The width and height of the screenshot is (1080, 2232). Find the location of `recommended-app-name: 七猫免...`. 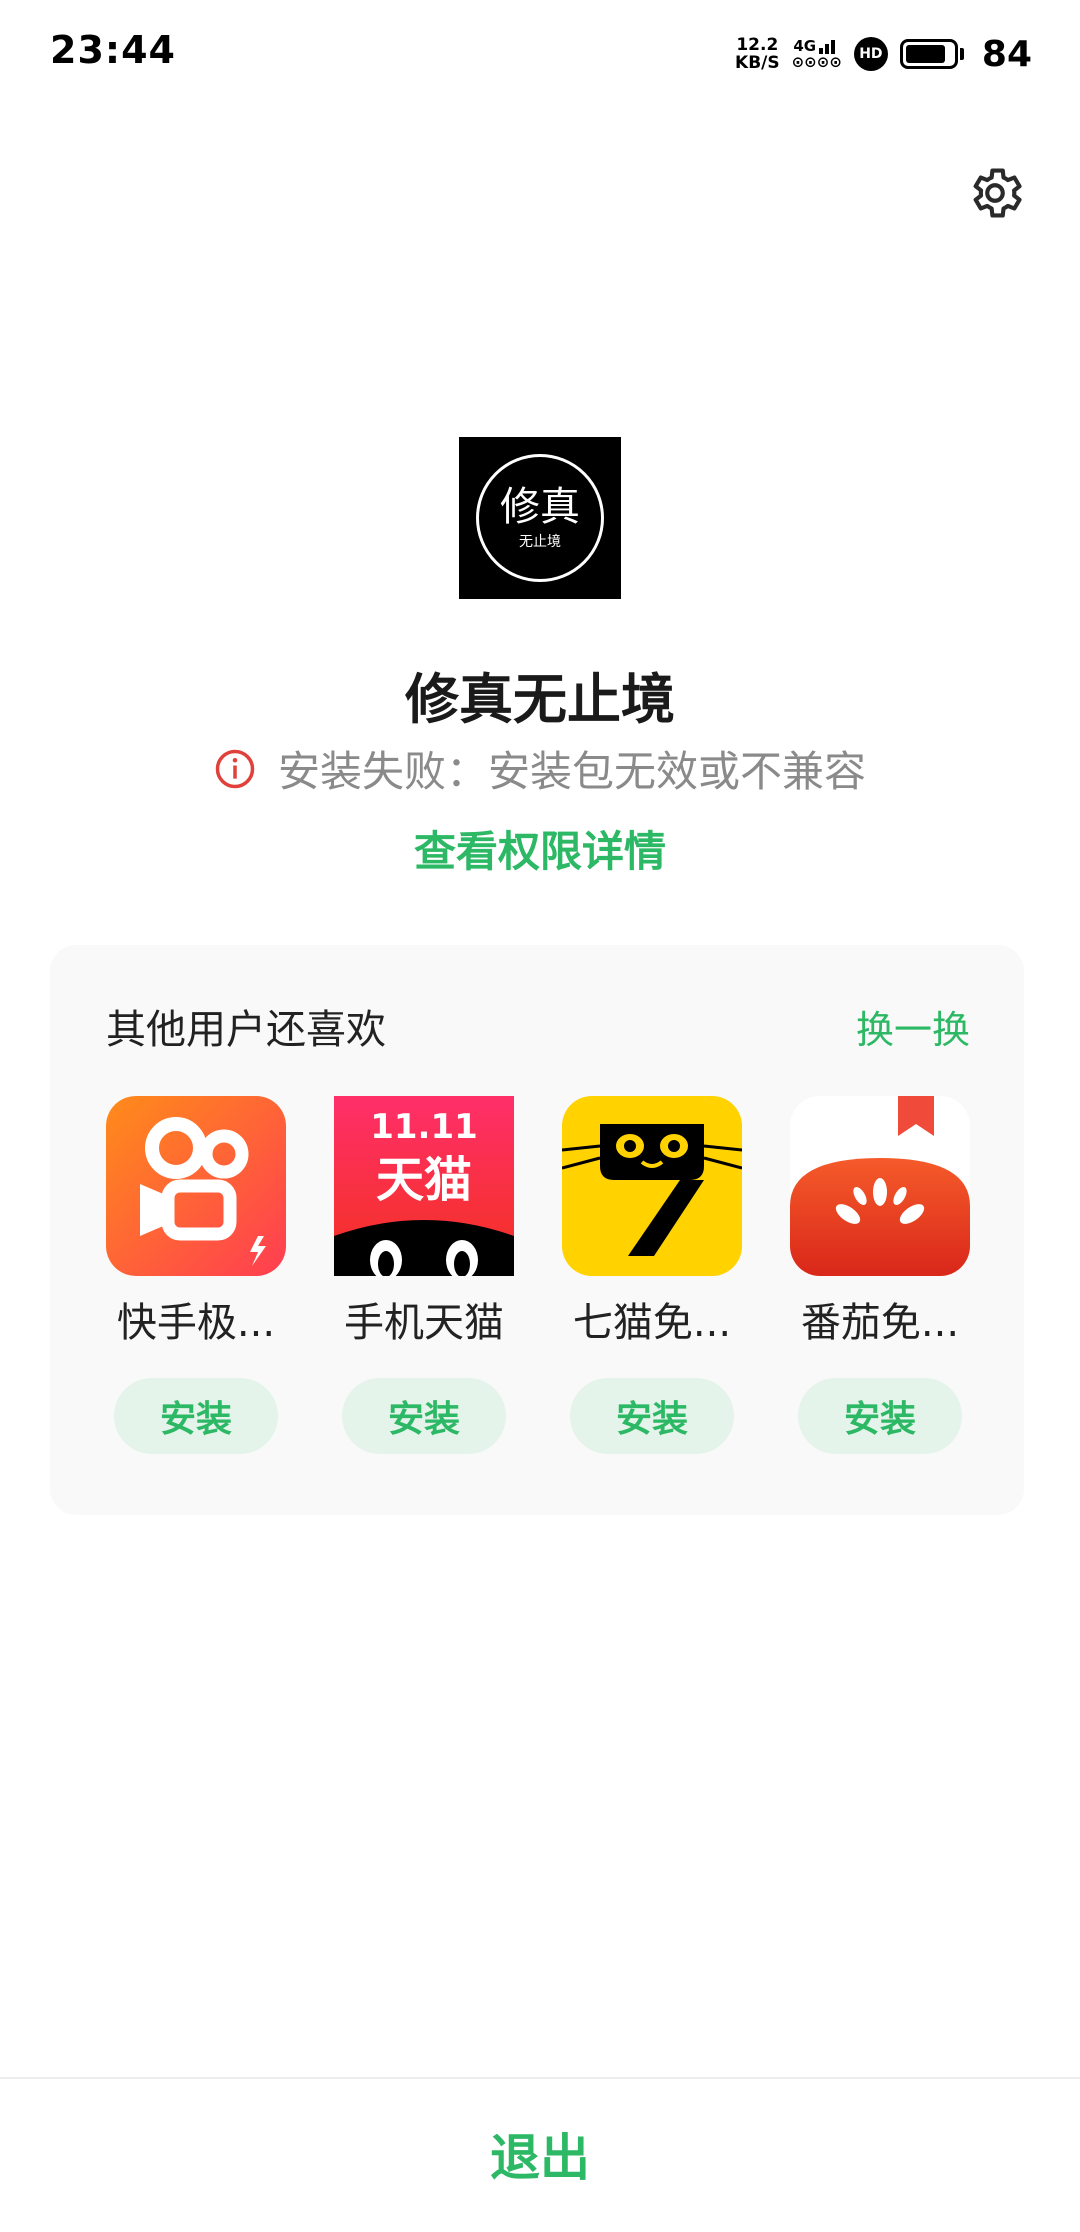

recommended-app-name: 七猫免... is located at coordinates (652, 1323).